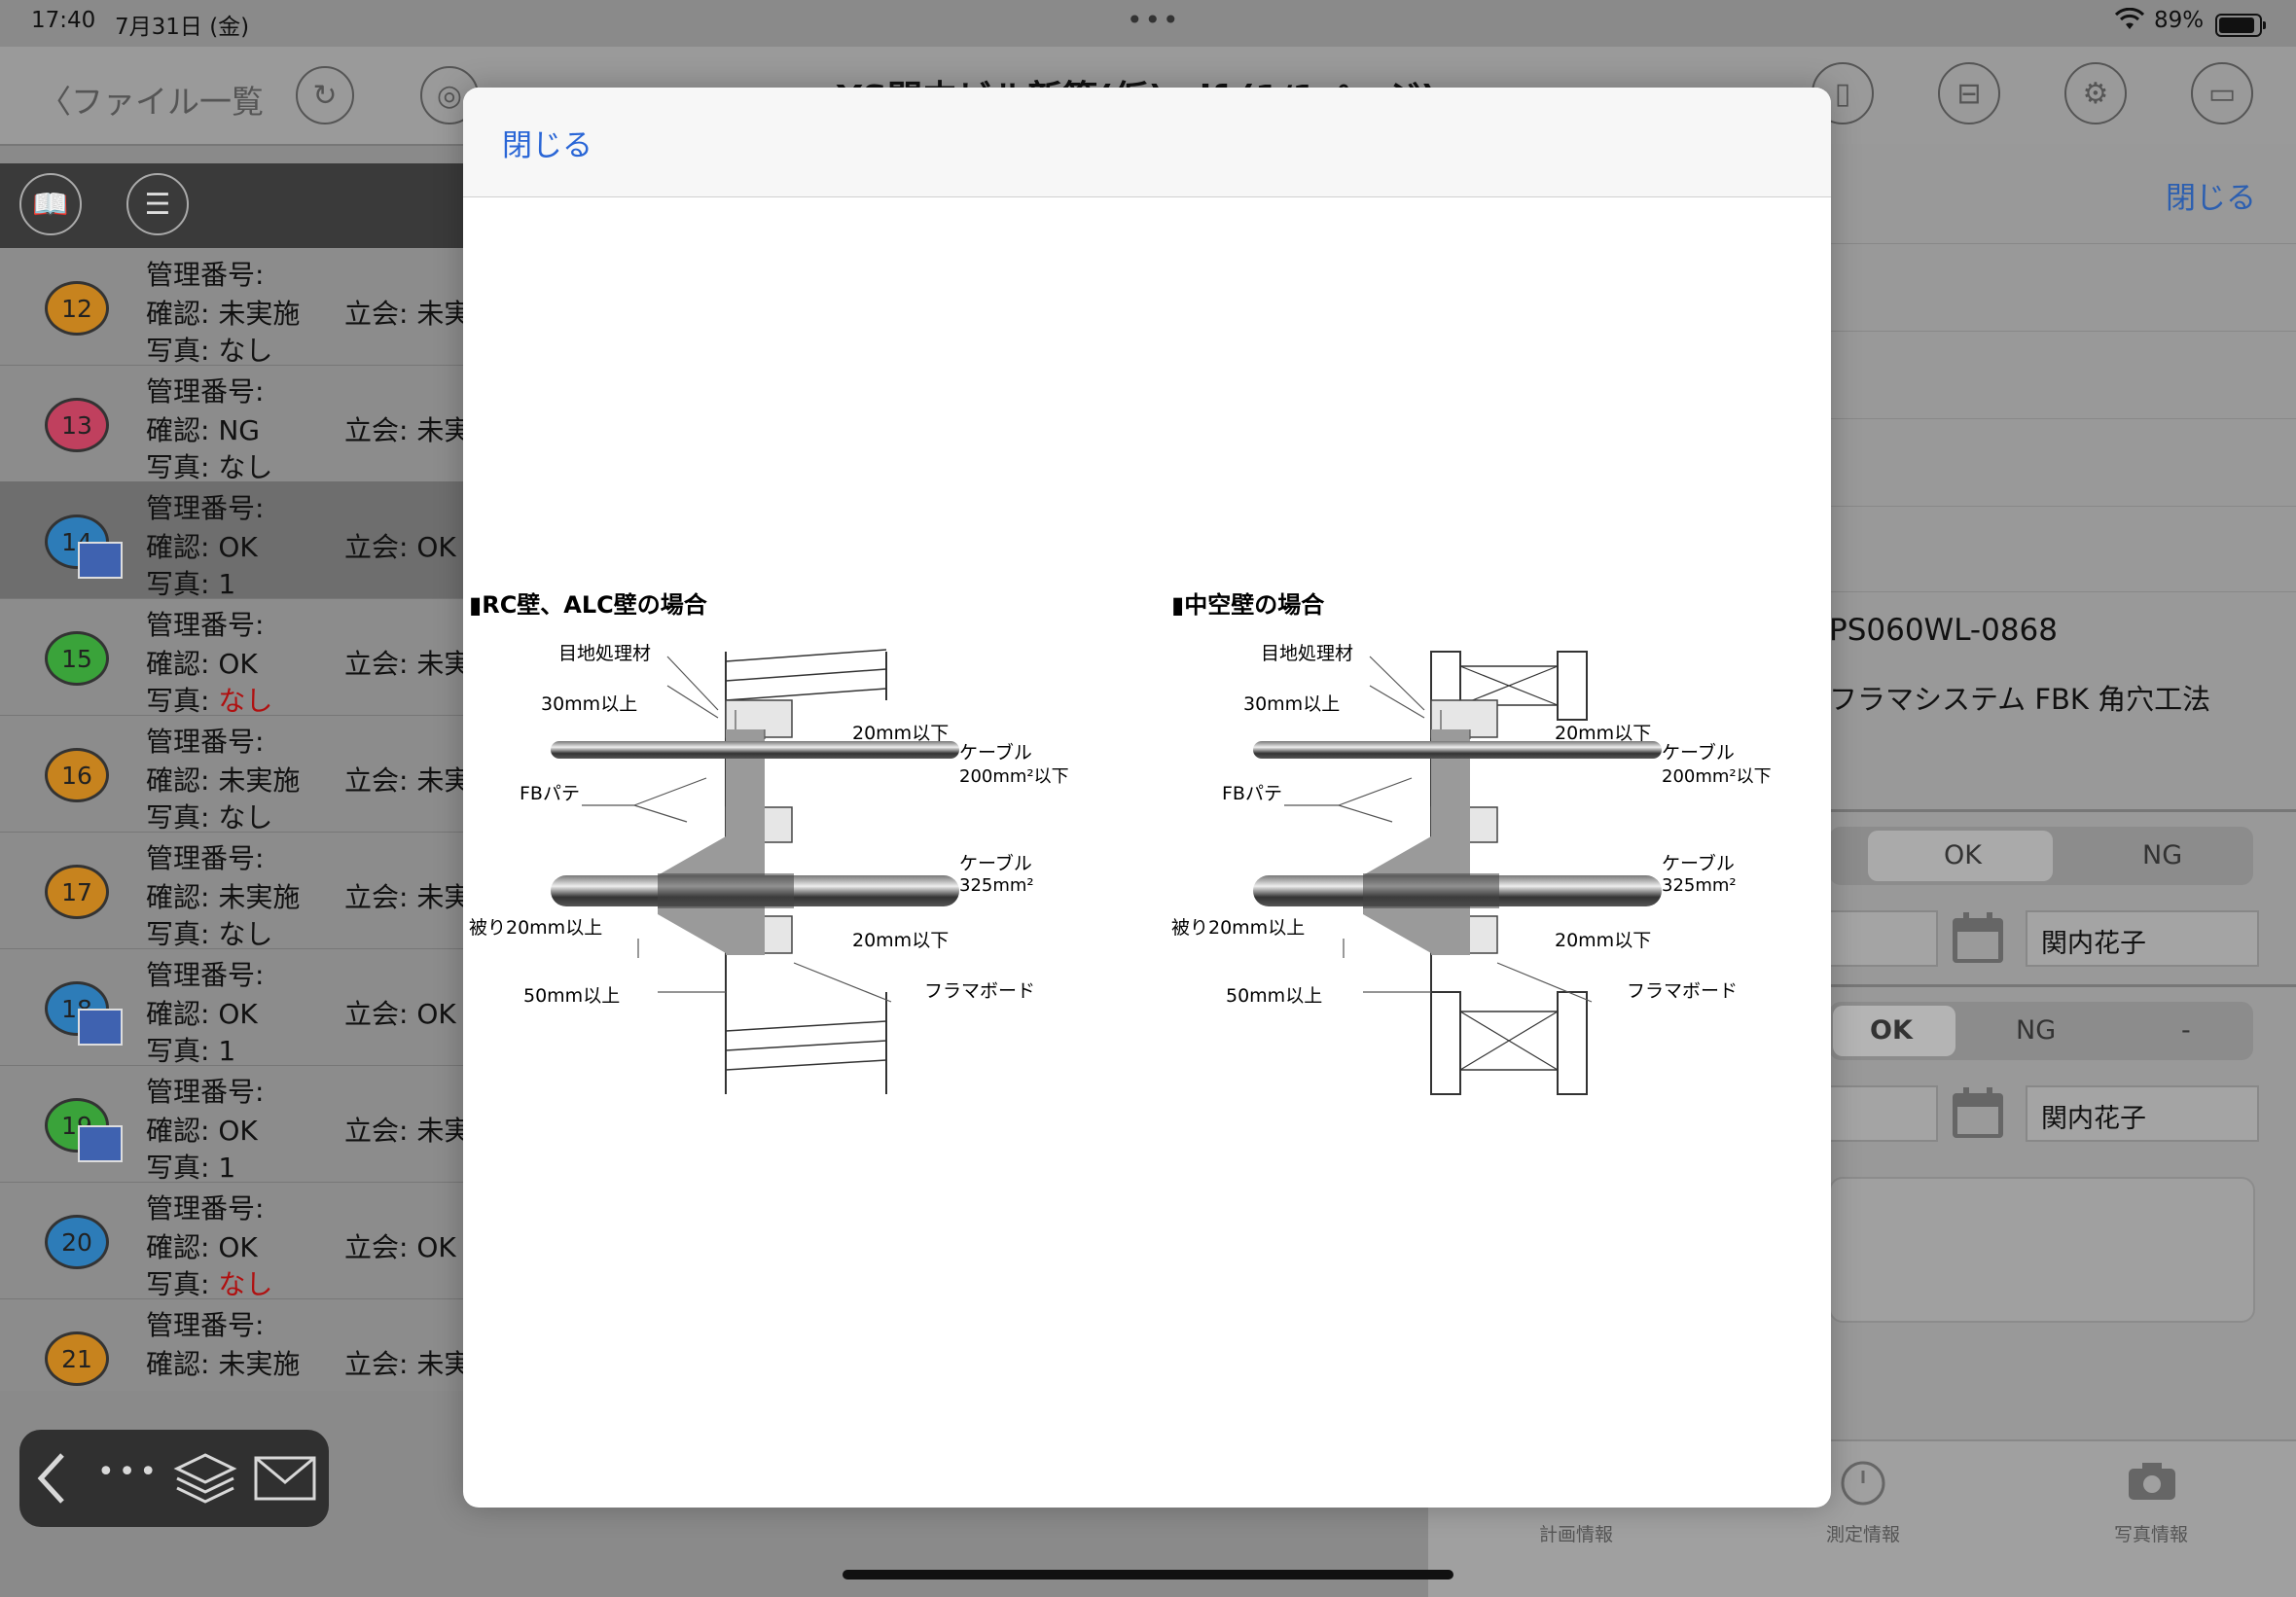 Image resolution: width=2296 pixels, height=1597 pixels. What do you see at coordinates (1147, 142) in the screenshot?
I see `modal-header: 閉じる` at bounding box center [1147, 142].